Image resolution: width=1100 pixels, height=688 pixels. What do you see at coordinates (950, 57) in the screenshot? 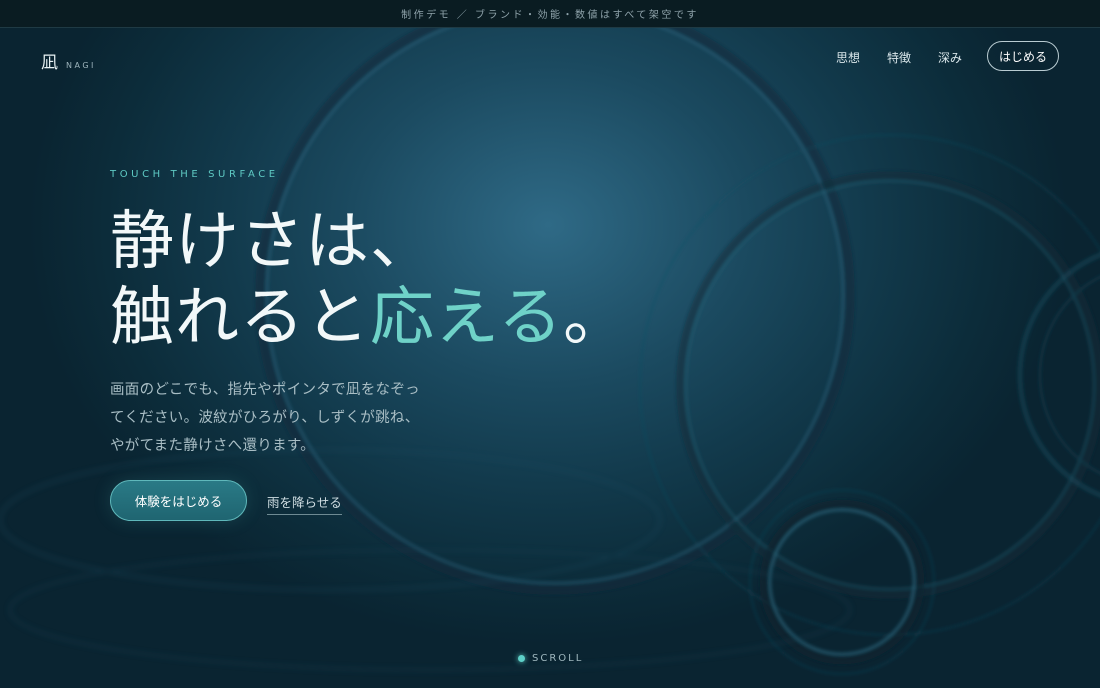
I see `nav-link-depth: 深み` at bounding box center [950, 57].